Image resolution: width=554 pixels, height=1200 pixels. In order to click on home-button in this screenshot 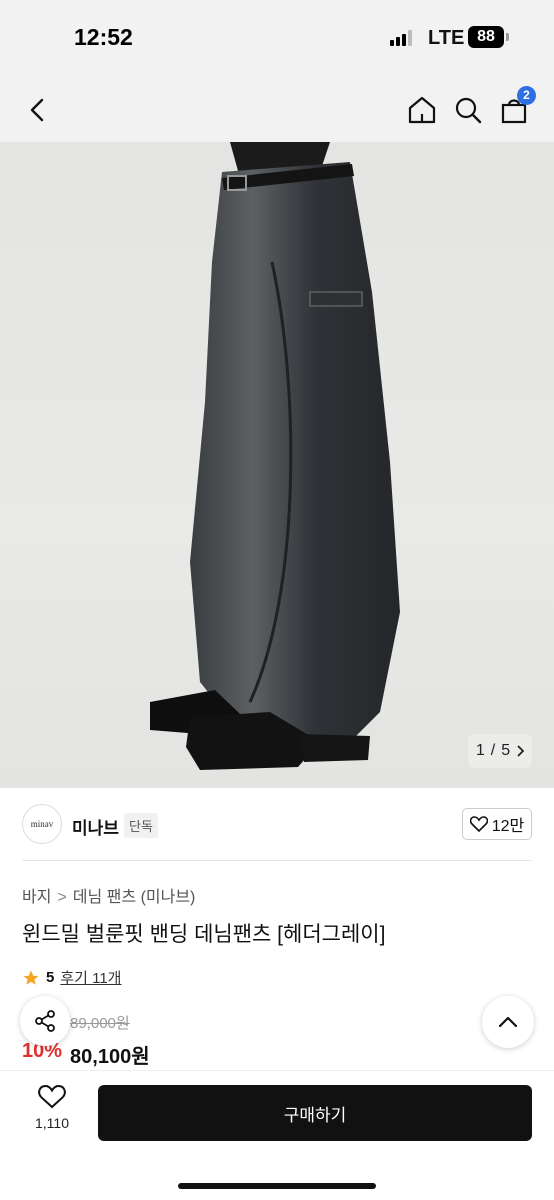, I will do `click(422, 110)`.